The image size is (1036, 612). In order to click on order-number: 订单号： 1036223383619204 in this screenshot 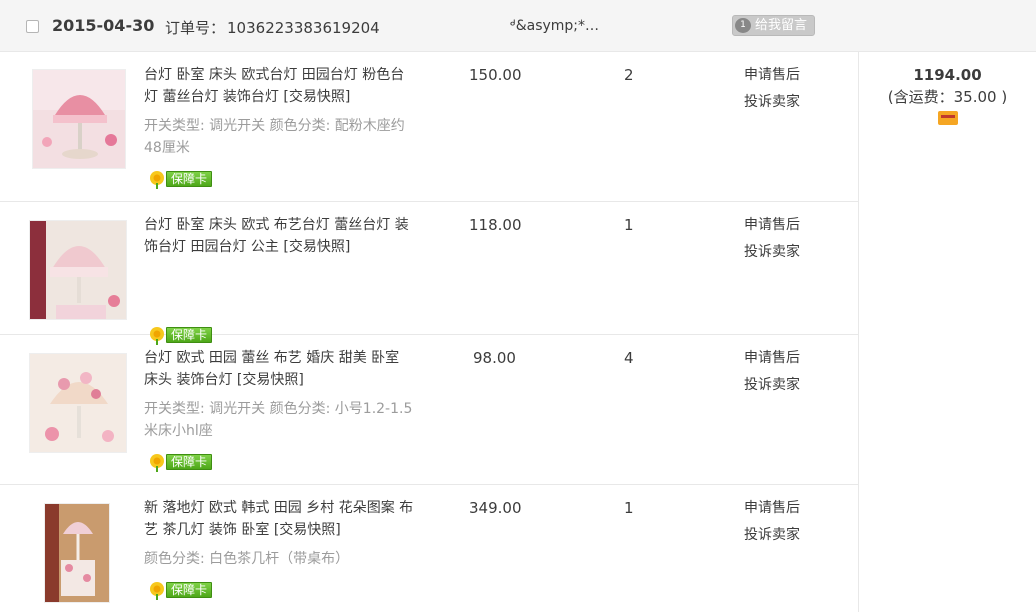, I will do `click(272, 27)`.